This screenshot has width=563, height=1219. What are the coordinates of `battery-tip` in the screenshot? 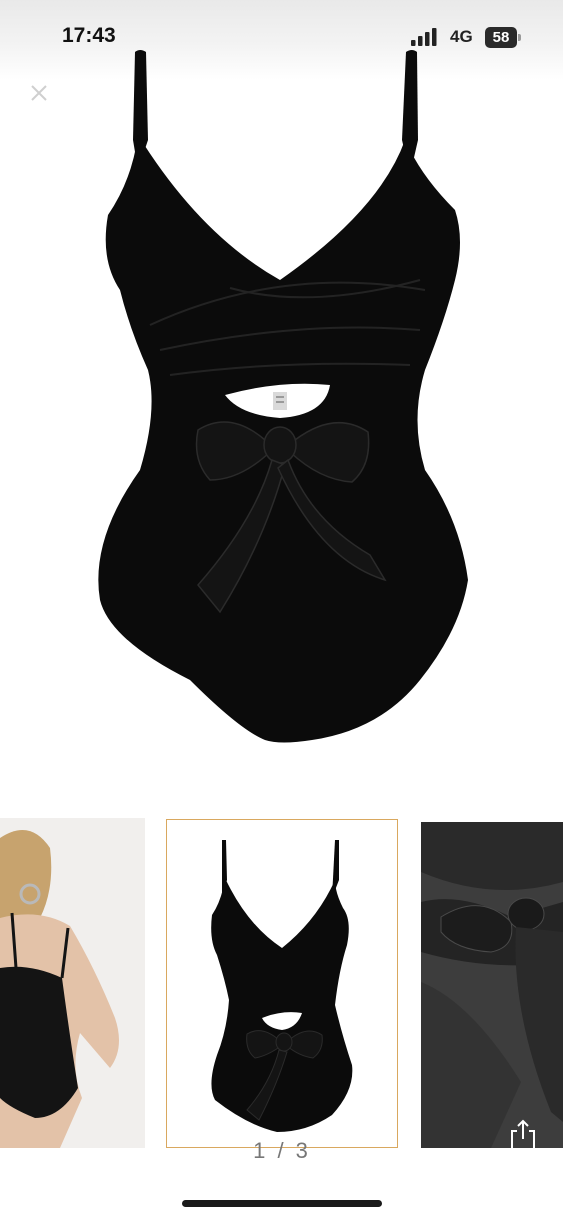 It's located at (519, 37).